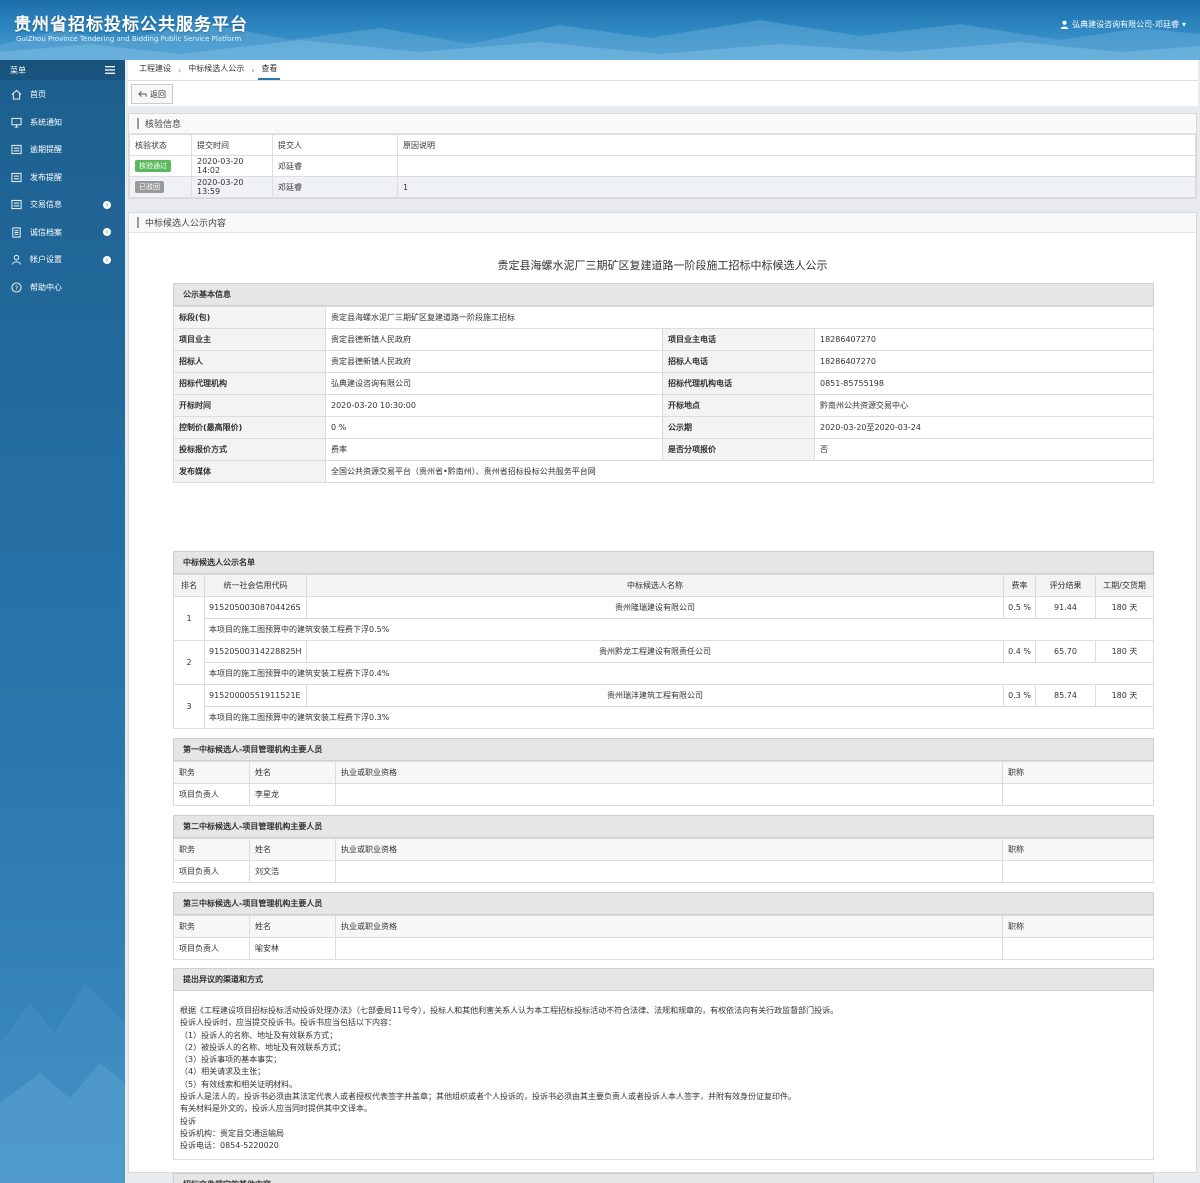 This screenshot has width=1200, height=1183. I want to click on field-label: 招标人电话, so click(738, 361).